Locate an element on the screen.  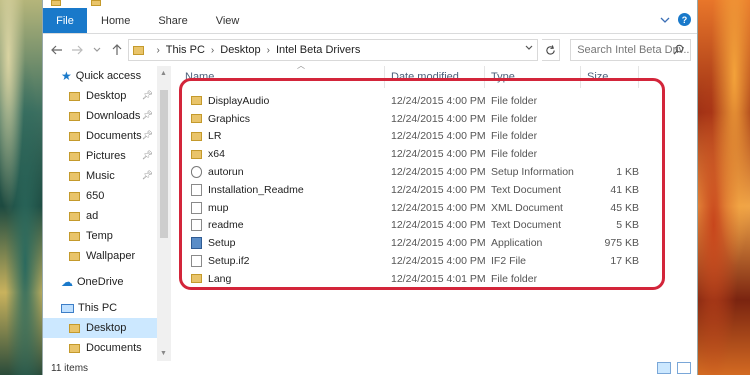
status-bar: 11 items is located at coordinates (370, 368).